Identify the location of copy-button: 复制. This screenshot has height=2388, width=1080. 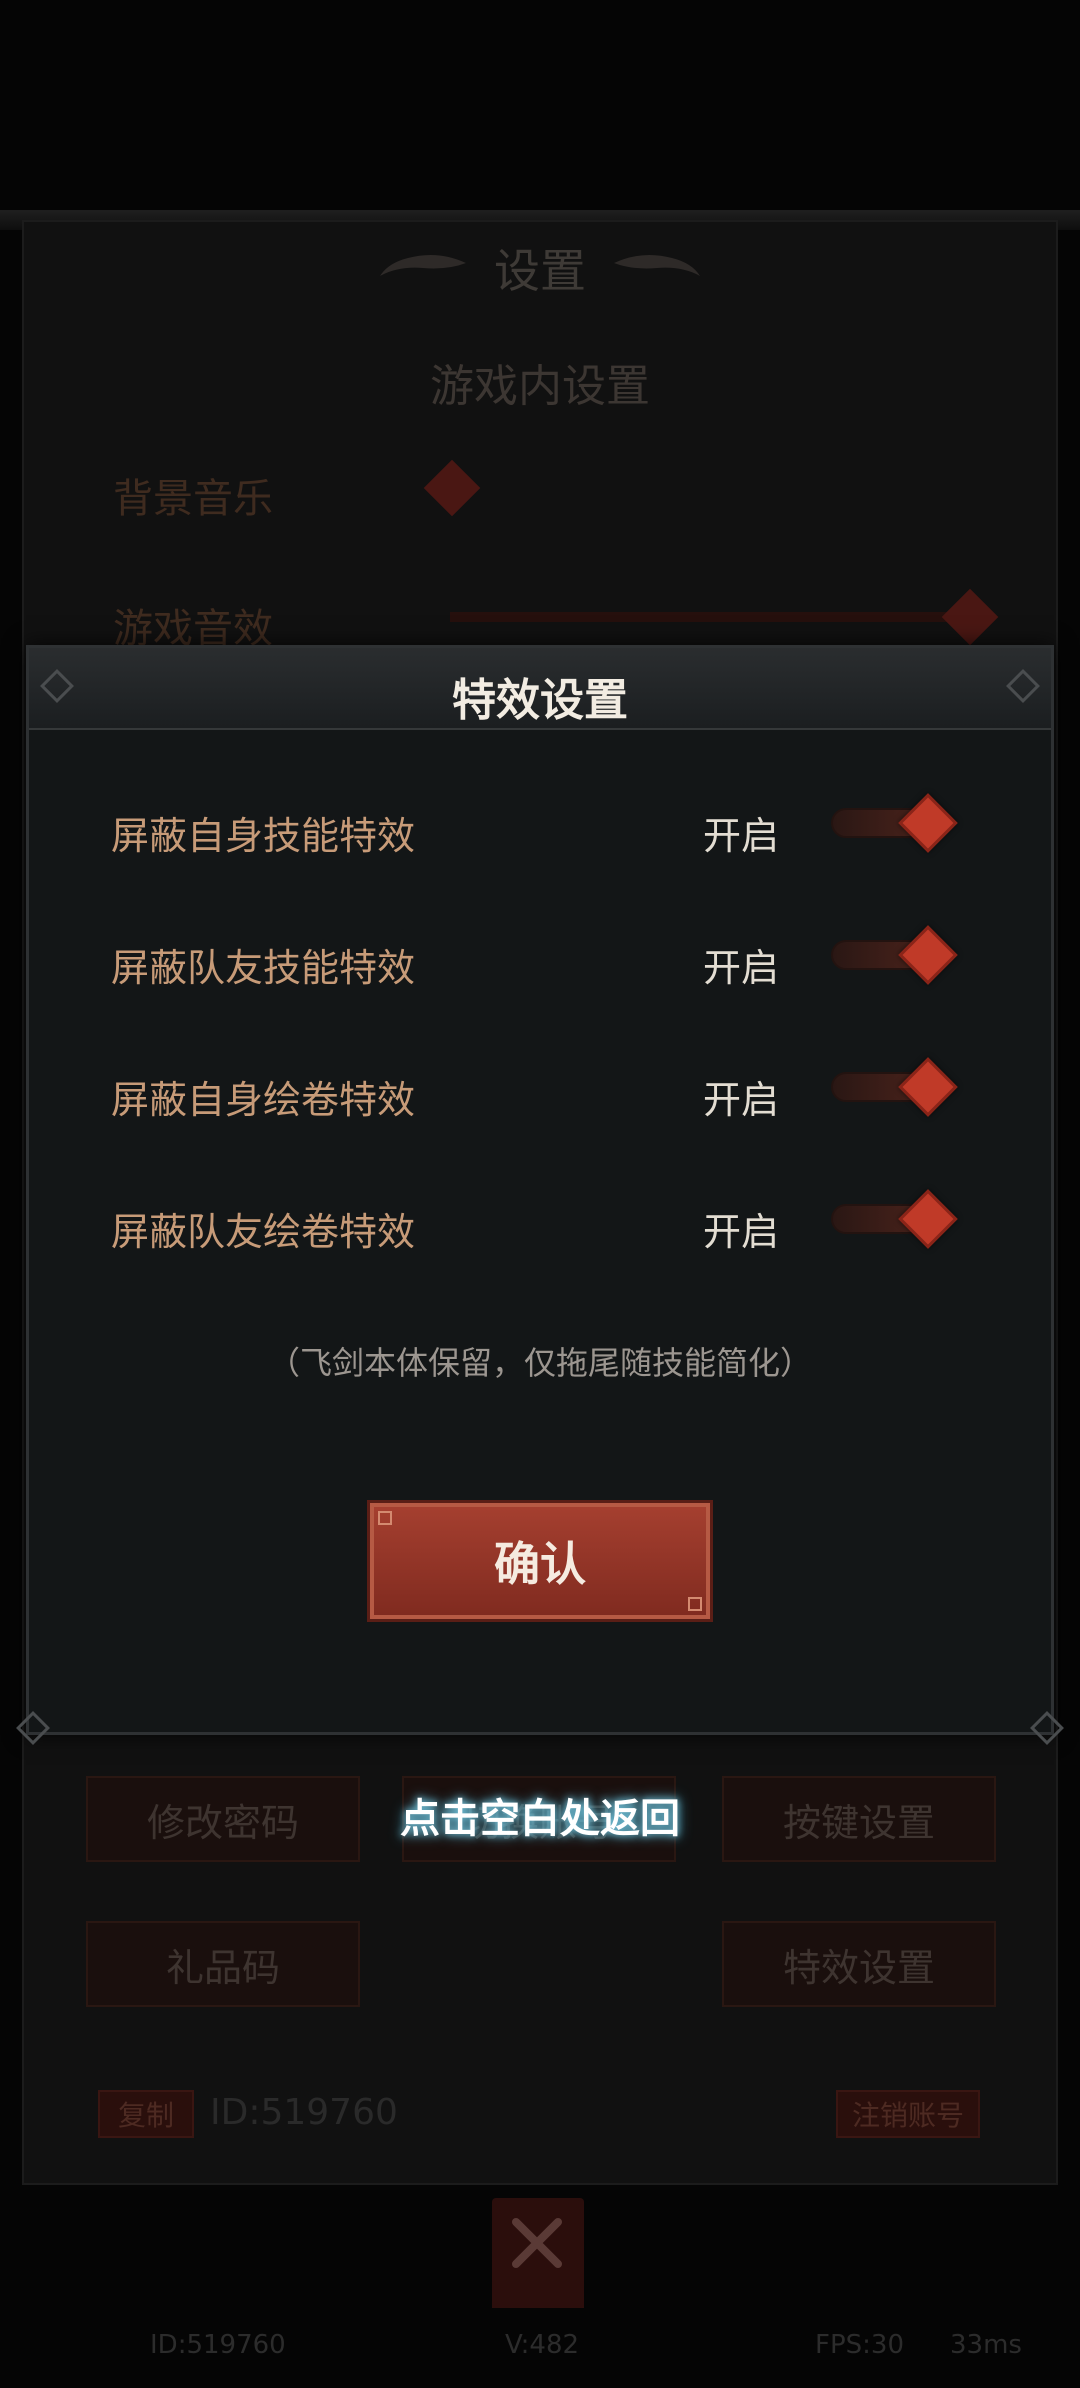
(146, 2114).